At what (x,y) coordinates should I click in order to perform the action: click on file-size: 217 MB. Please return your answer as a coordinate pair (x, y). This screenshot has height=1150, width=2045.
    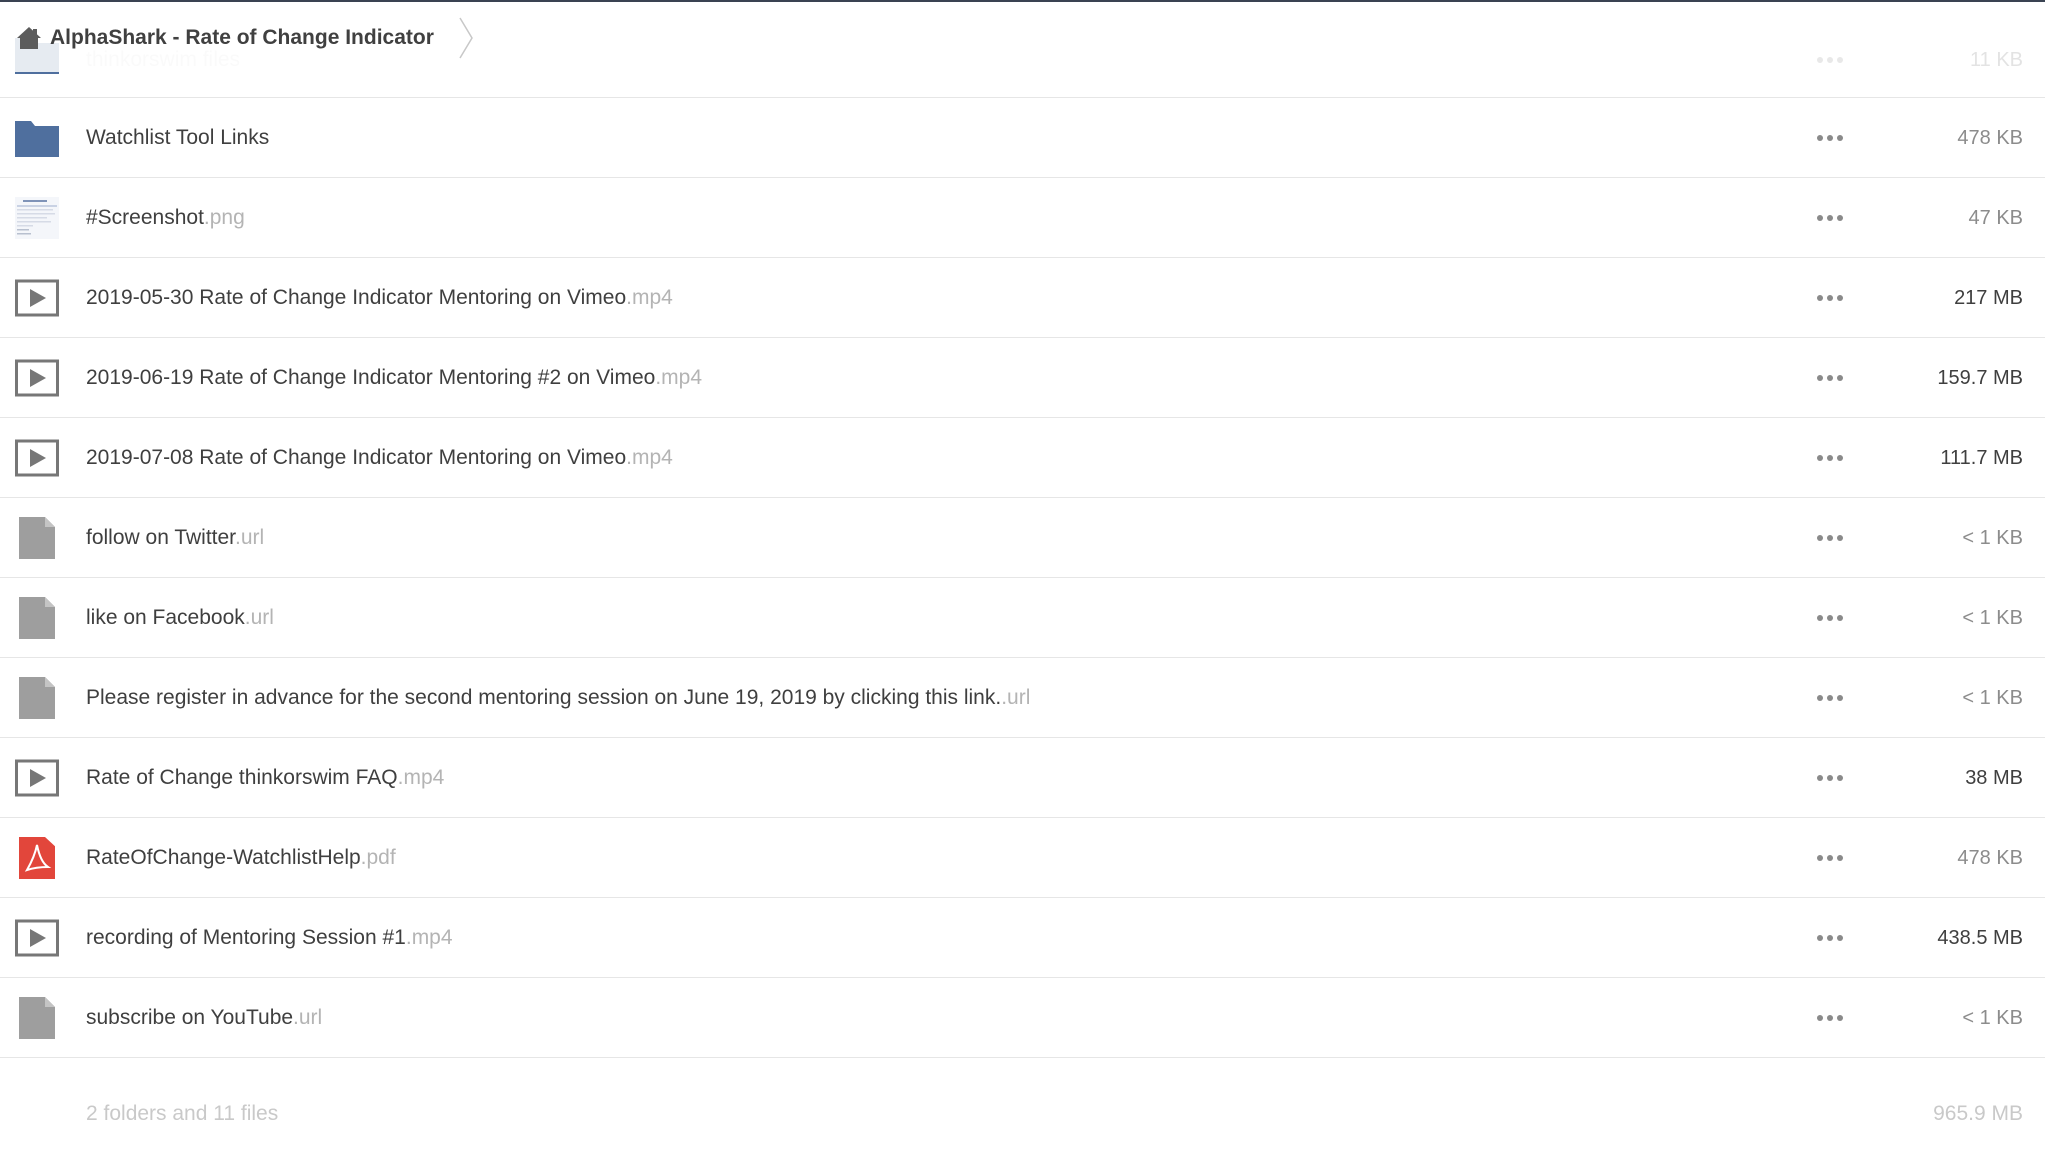
    Looking at the image, I should click on (1988, 298).